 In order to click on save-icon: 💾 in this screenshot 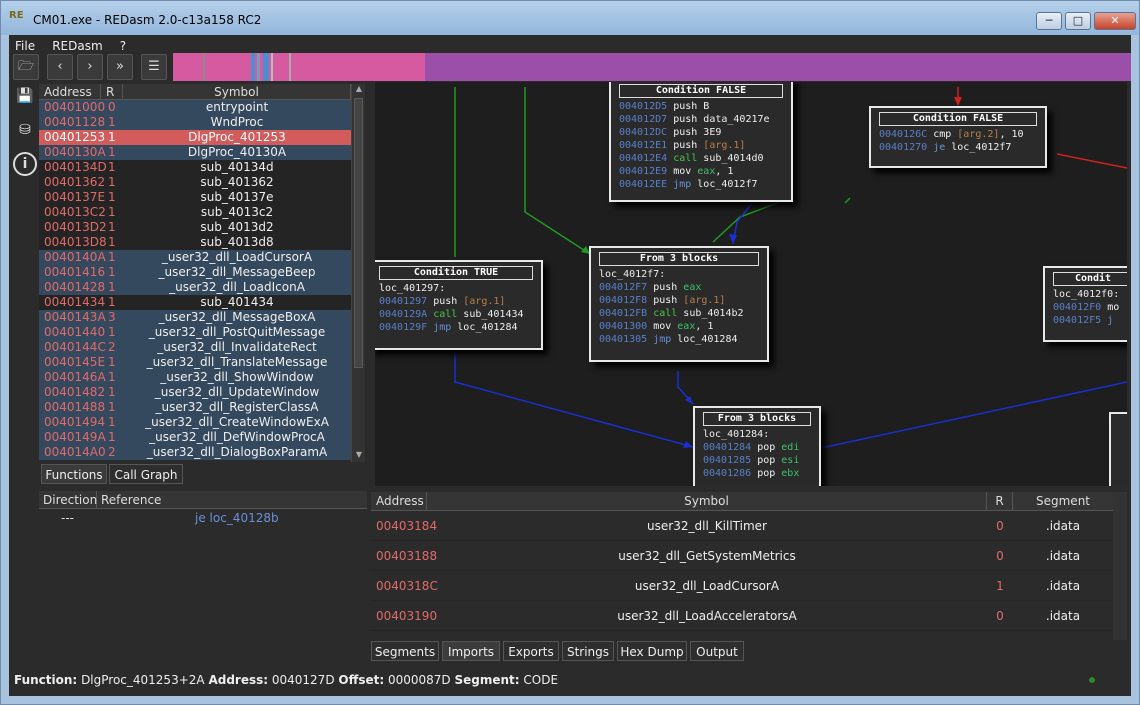, I will do `click(25, 96)`.